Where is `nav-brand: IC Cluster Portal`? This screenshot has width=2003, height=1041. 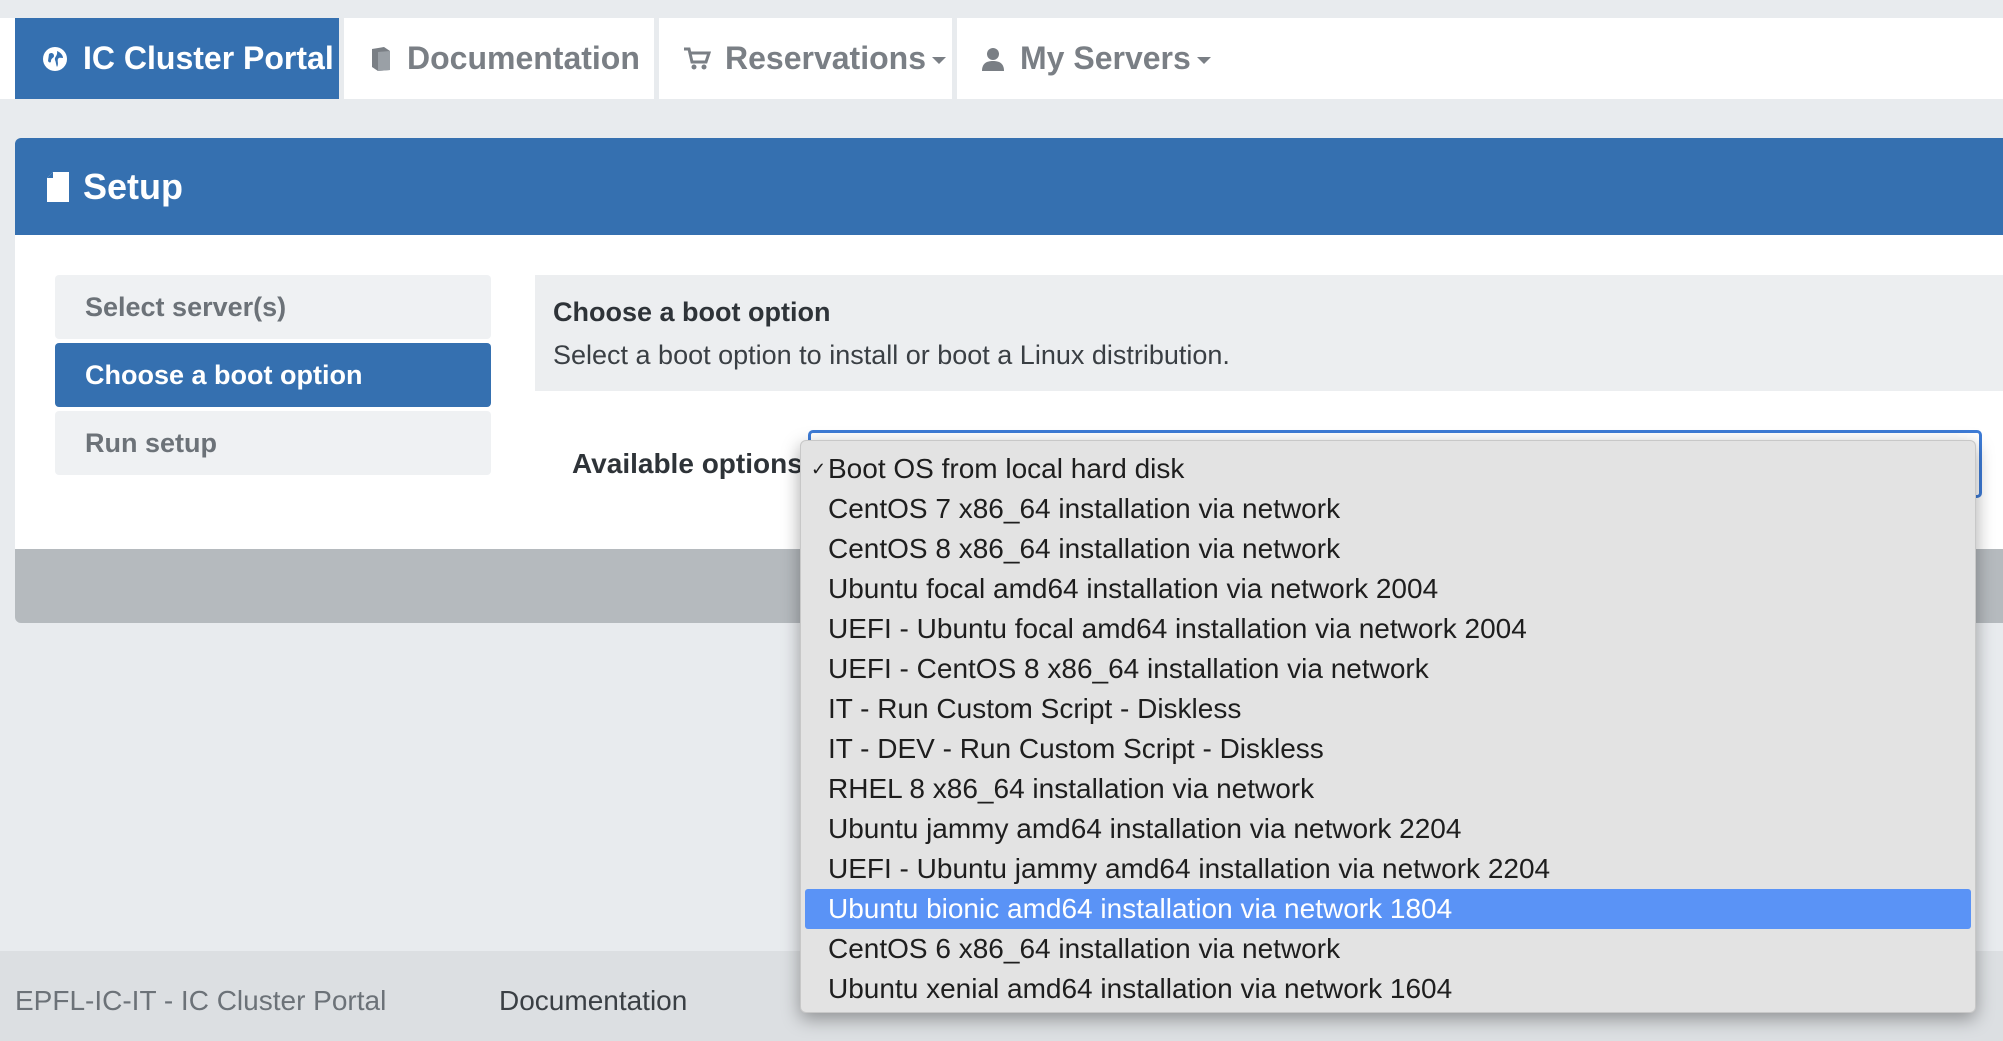
nav-brand: IC Cluster Portal is located at coordinates (177, 58).